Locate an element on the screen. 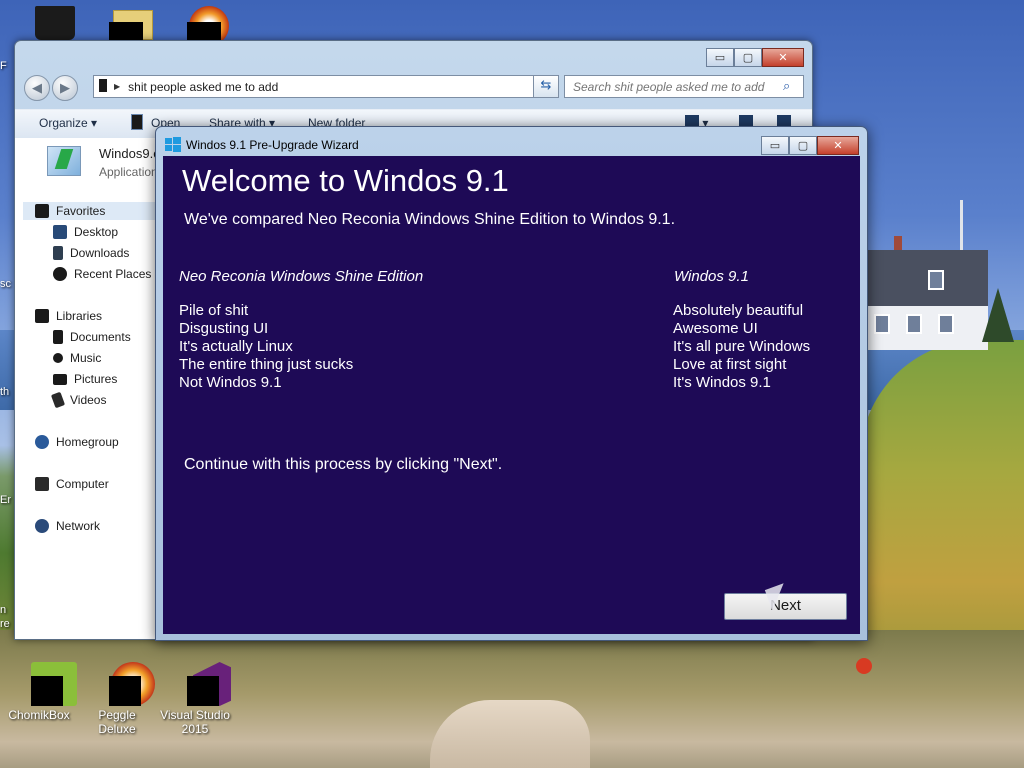  desktop-label-fragment: F is located at coordinates (3, 66).